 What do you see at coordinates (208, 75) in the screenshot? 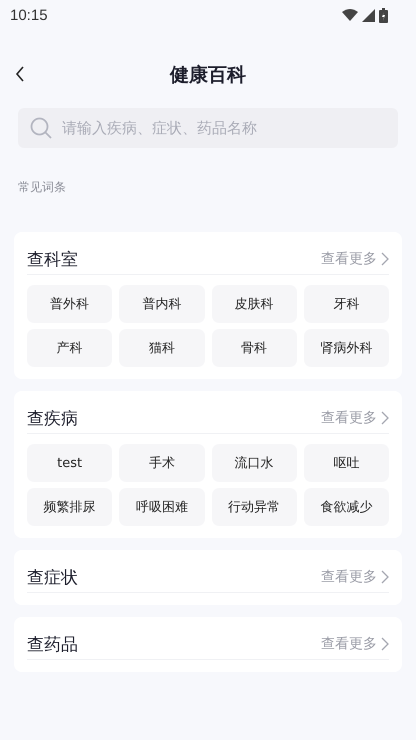
I see `page-title: 健康百科` at bounding box center [208, 75].